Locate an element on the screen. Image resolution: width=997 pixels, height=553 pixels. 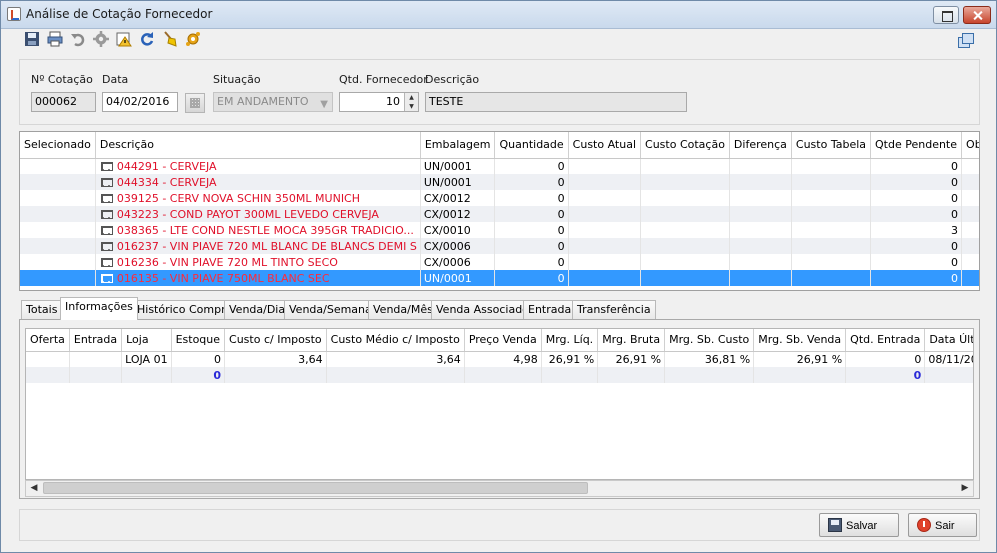
print-icon is located at coordinates (55, 40).